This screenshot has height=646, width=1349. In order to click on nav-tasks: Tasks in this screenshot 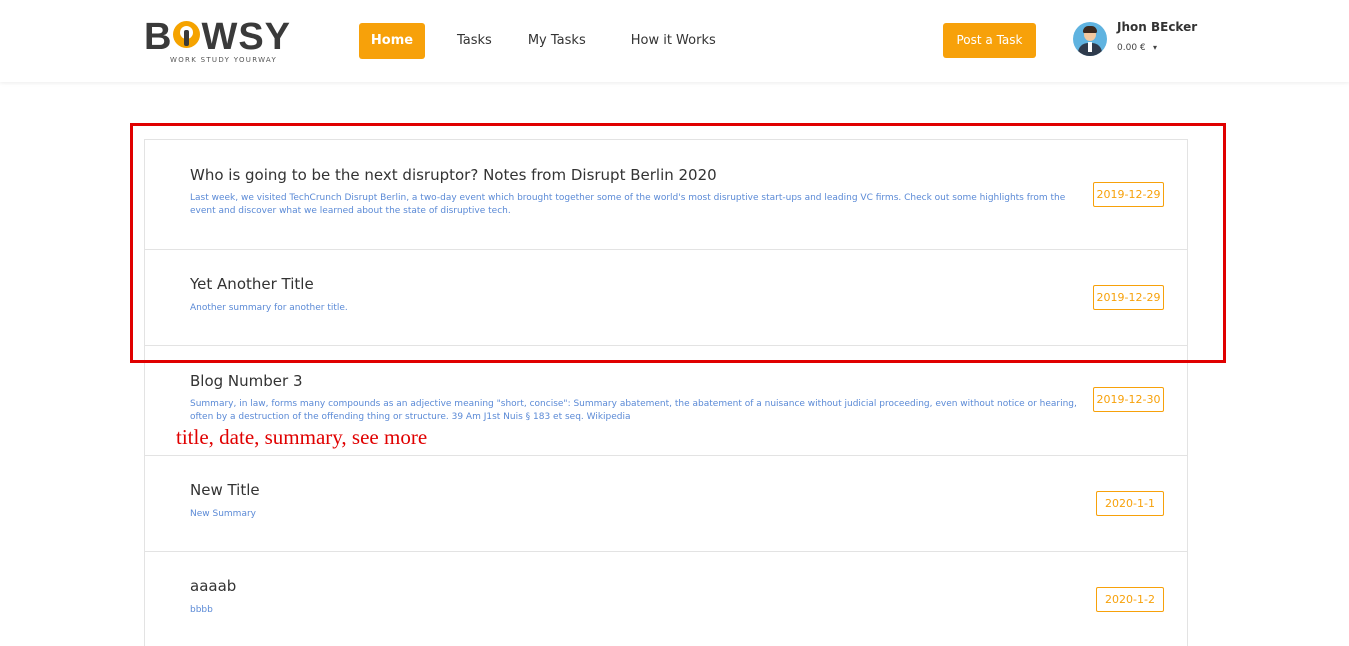, I will do `click(474, 41)`.